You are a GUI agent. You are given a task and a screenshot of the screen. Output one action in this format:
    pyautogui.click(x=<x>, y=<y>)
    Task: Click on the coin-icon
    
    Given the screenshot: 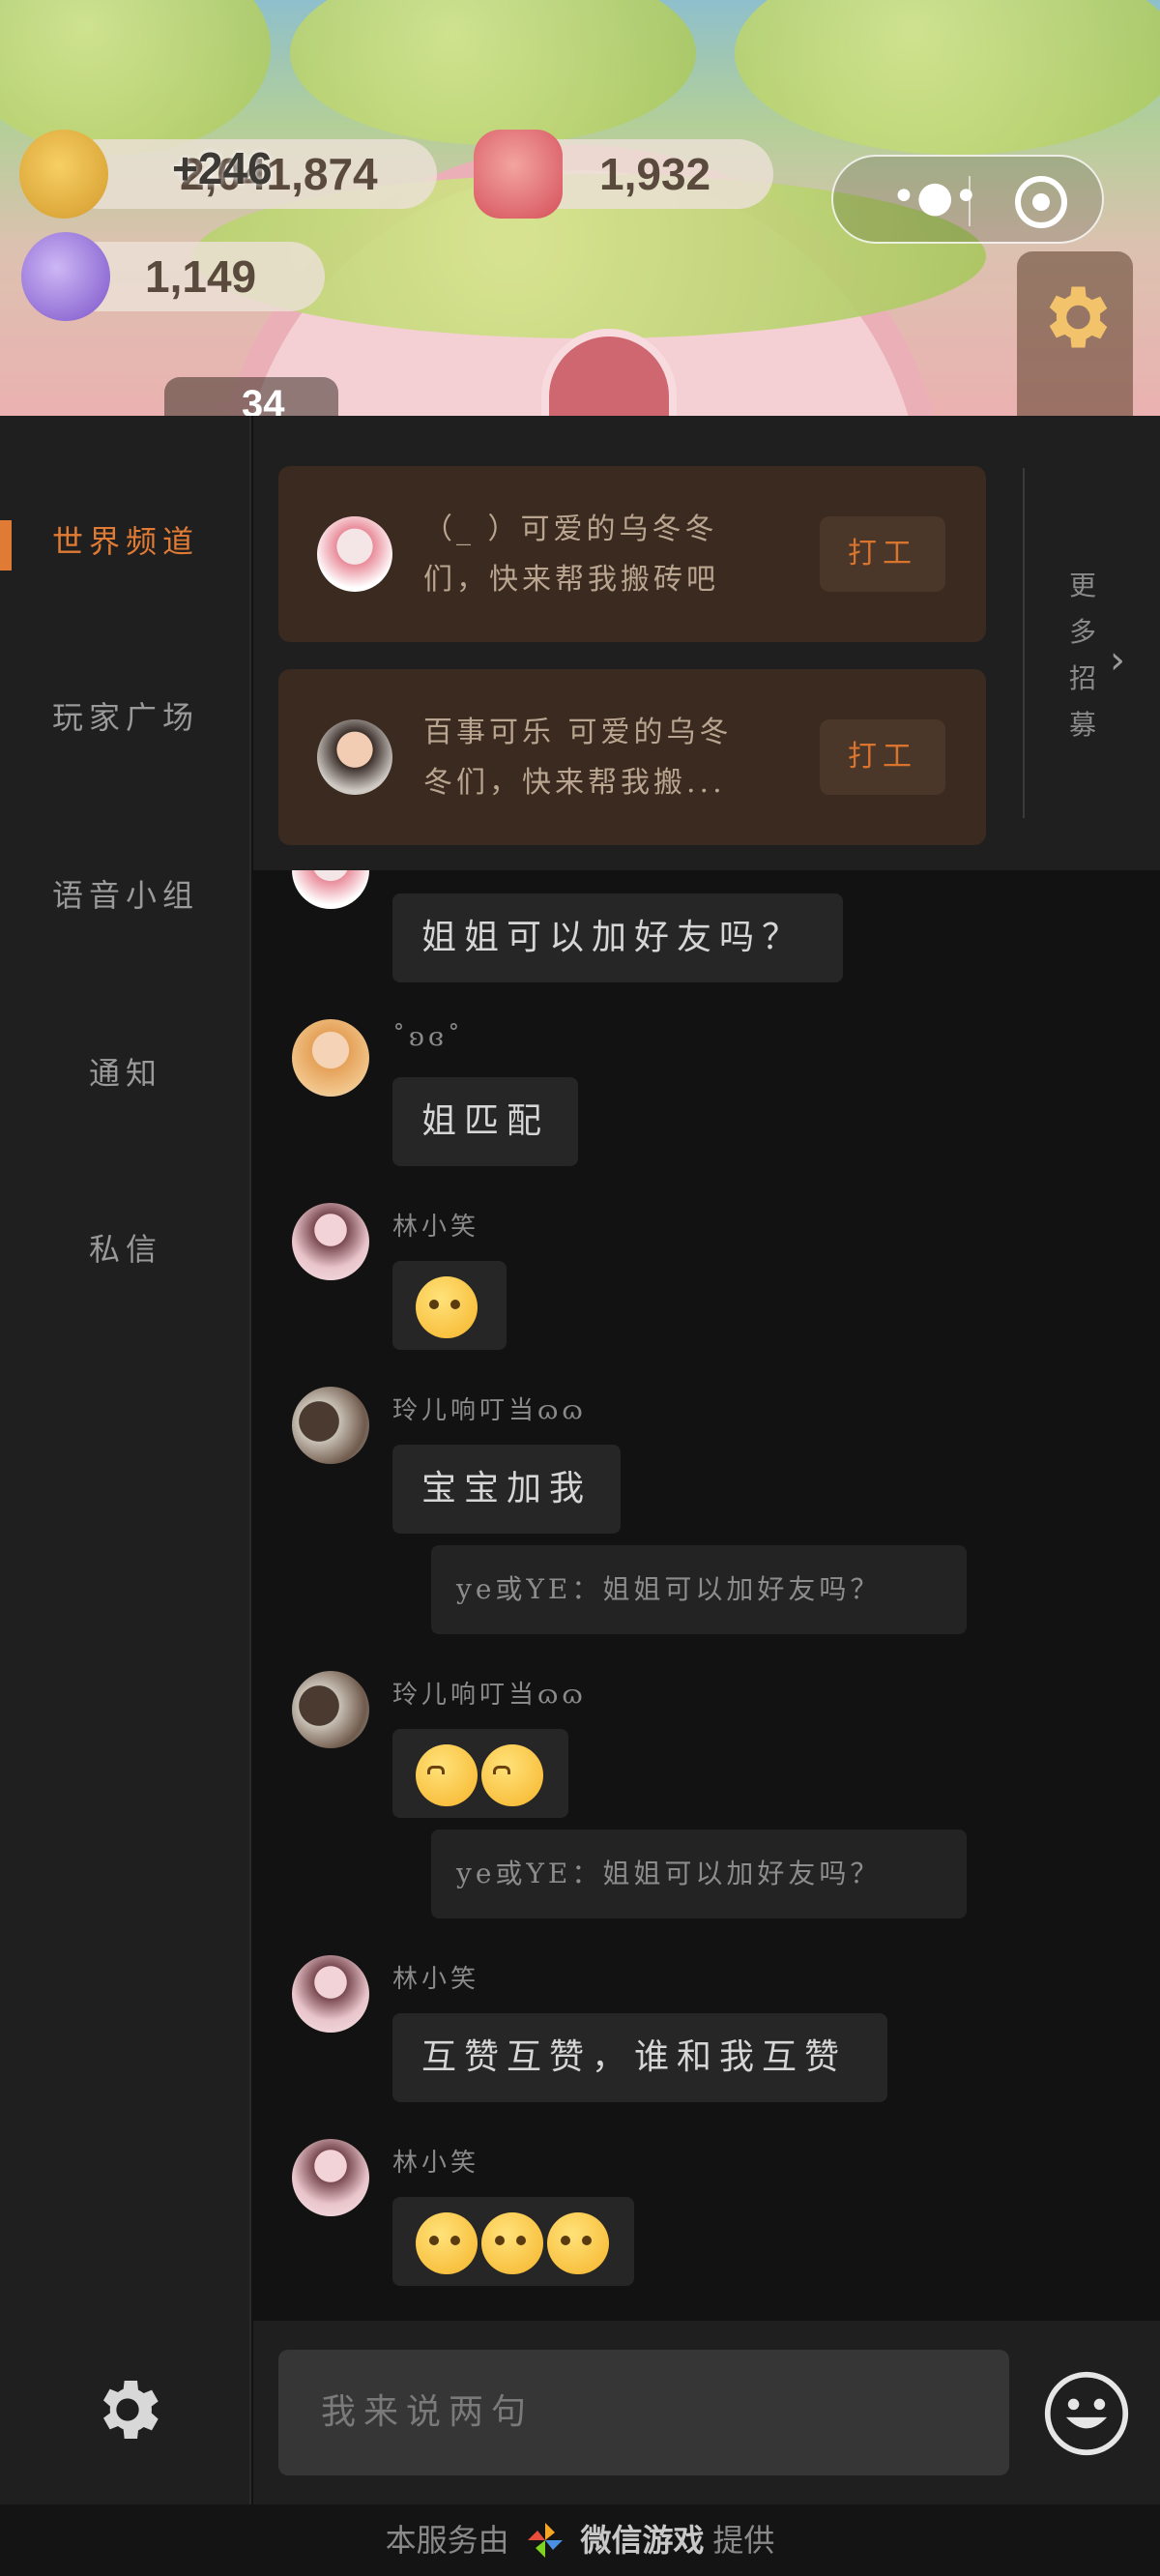 What is the action you would take?
    pyautogui.click(x=63, y=174)
    